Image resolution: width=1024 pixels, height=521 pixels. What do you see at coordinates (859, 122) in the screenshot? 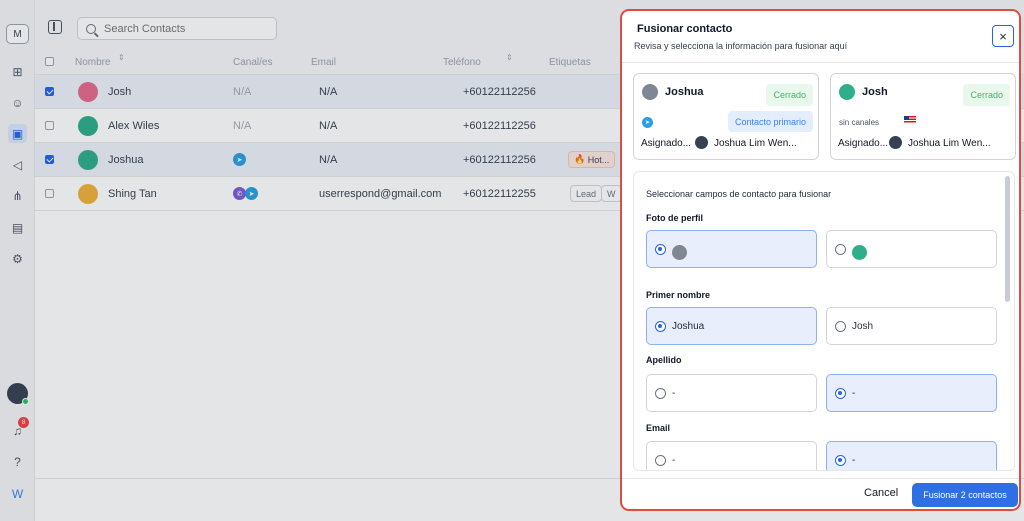
I see `no-channels-label: sin canales` at bounding box center [859, 122].